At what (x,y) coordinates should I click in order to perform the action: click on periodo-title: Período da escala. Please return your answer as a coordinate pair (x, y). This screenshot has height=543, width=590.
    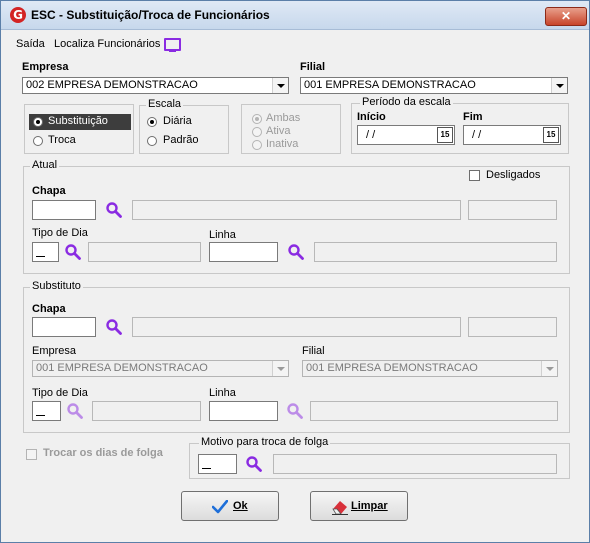
    Looking at the image, I should click on (406, 102).